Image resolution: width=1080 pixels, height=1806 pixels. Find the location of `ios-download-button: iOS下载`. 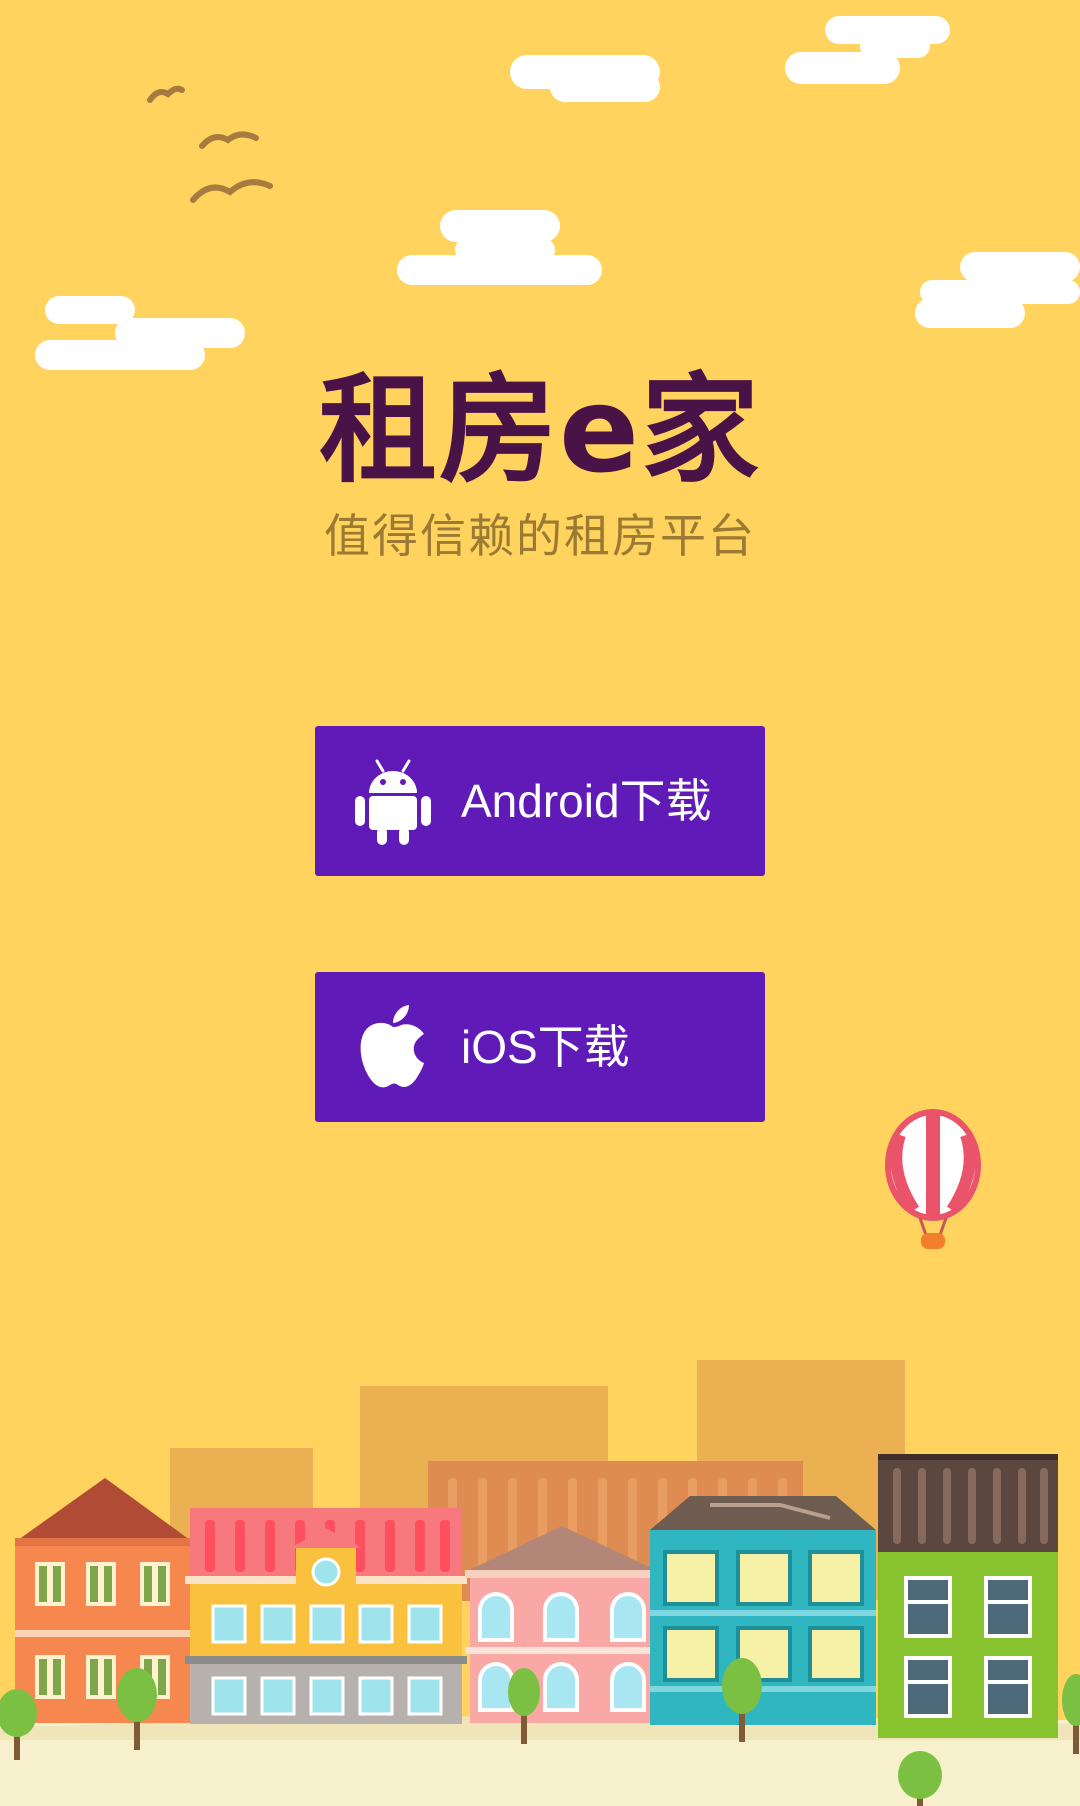

ios-download-button: iOS下载 is located at coordinates (540, 1047).